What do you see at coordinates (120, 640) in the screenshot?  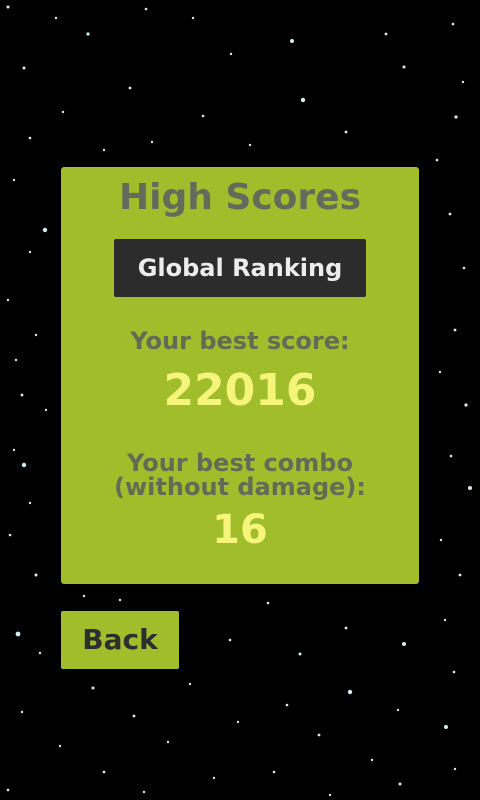 I see `back-button: Back` at bounding box center [120, 640].